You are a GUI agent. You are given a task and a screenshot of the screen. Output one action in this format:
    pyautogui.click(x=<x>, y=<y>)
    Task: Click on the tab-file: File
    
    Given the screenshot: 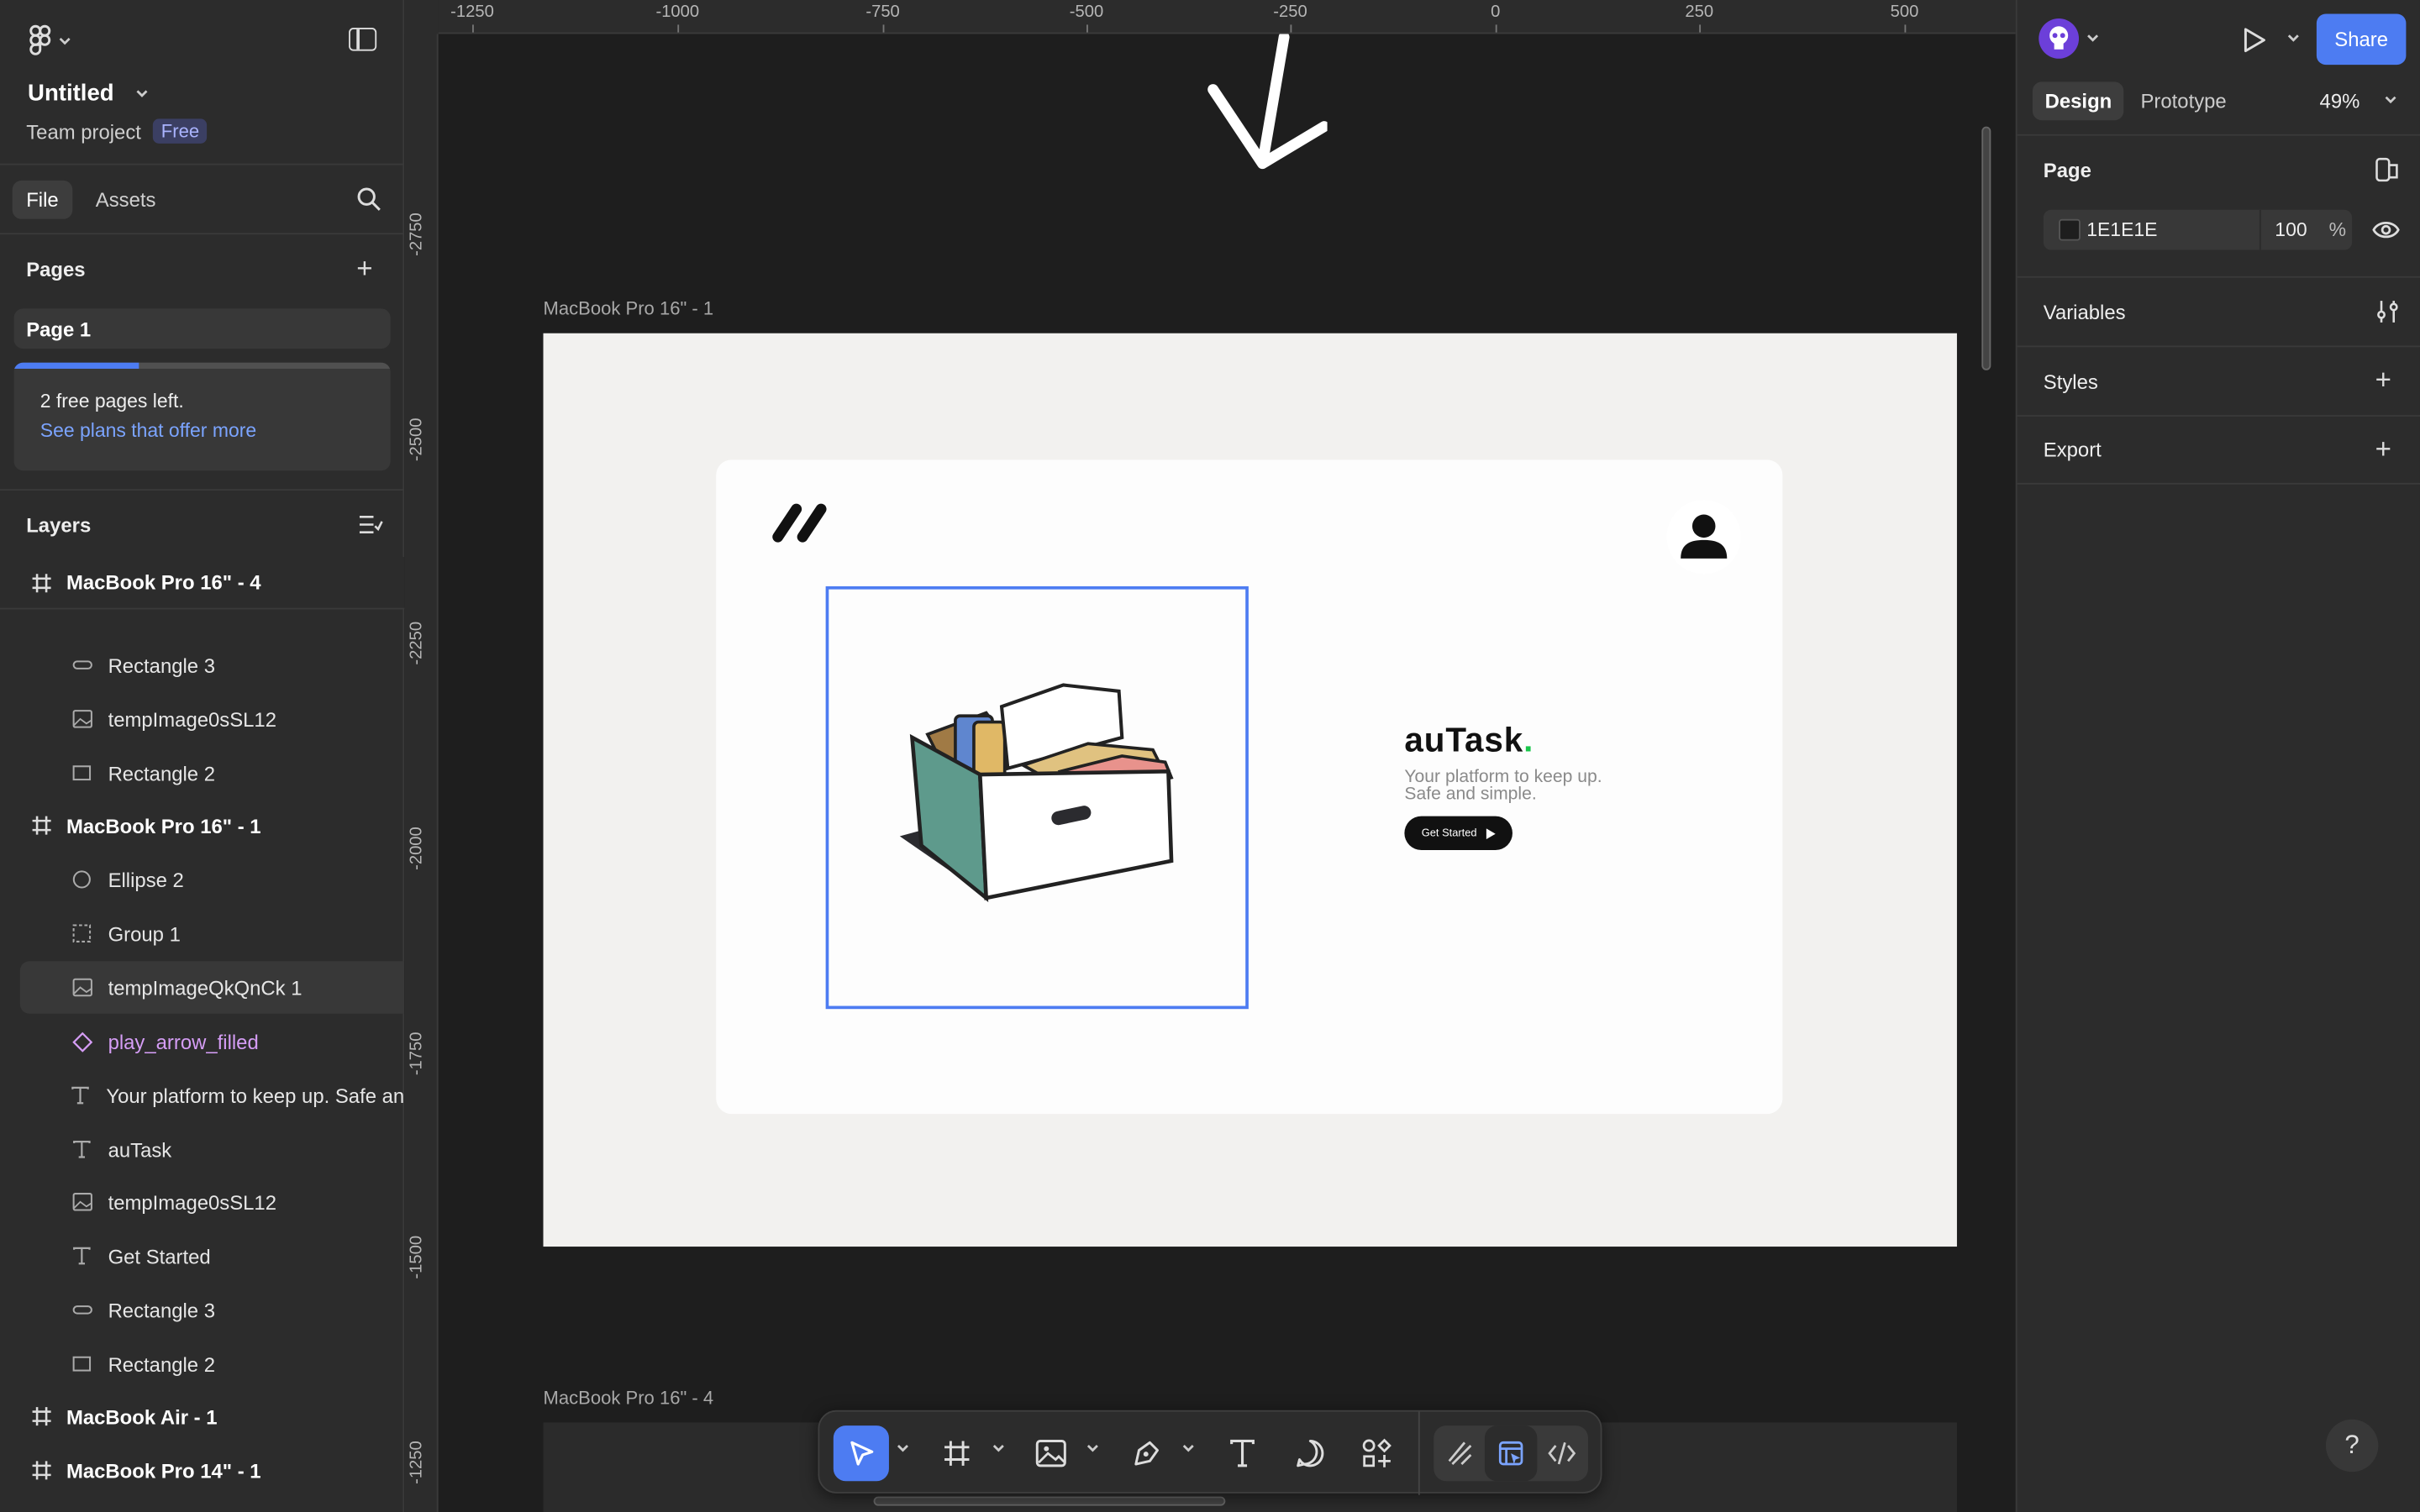 What is the action you would take?
    pyautogui.click(x=42, y=199)
    